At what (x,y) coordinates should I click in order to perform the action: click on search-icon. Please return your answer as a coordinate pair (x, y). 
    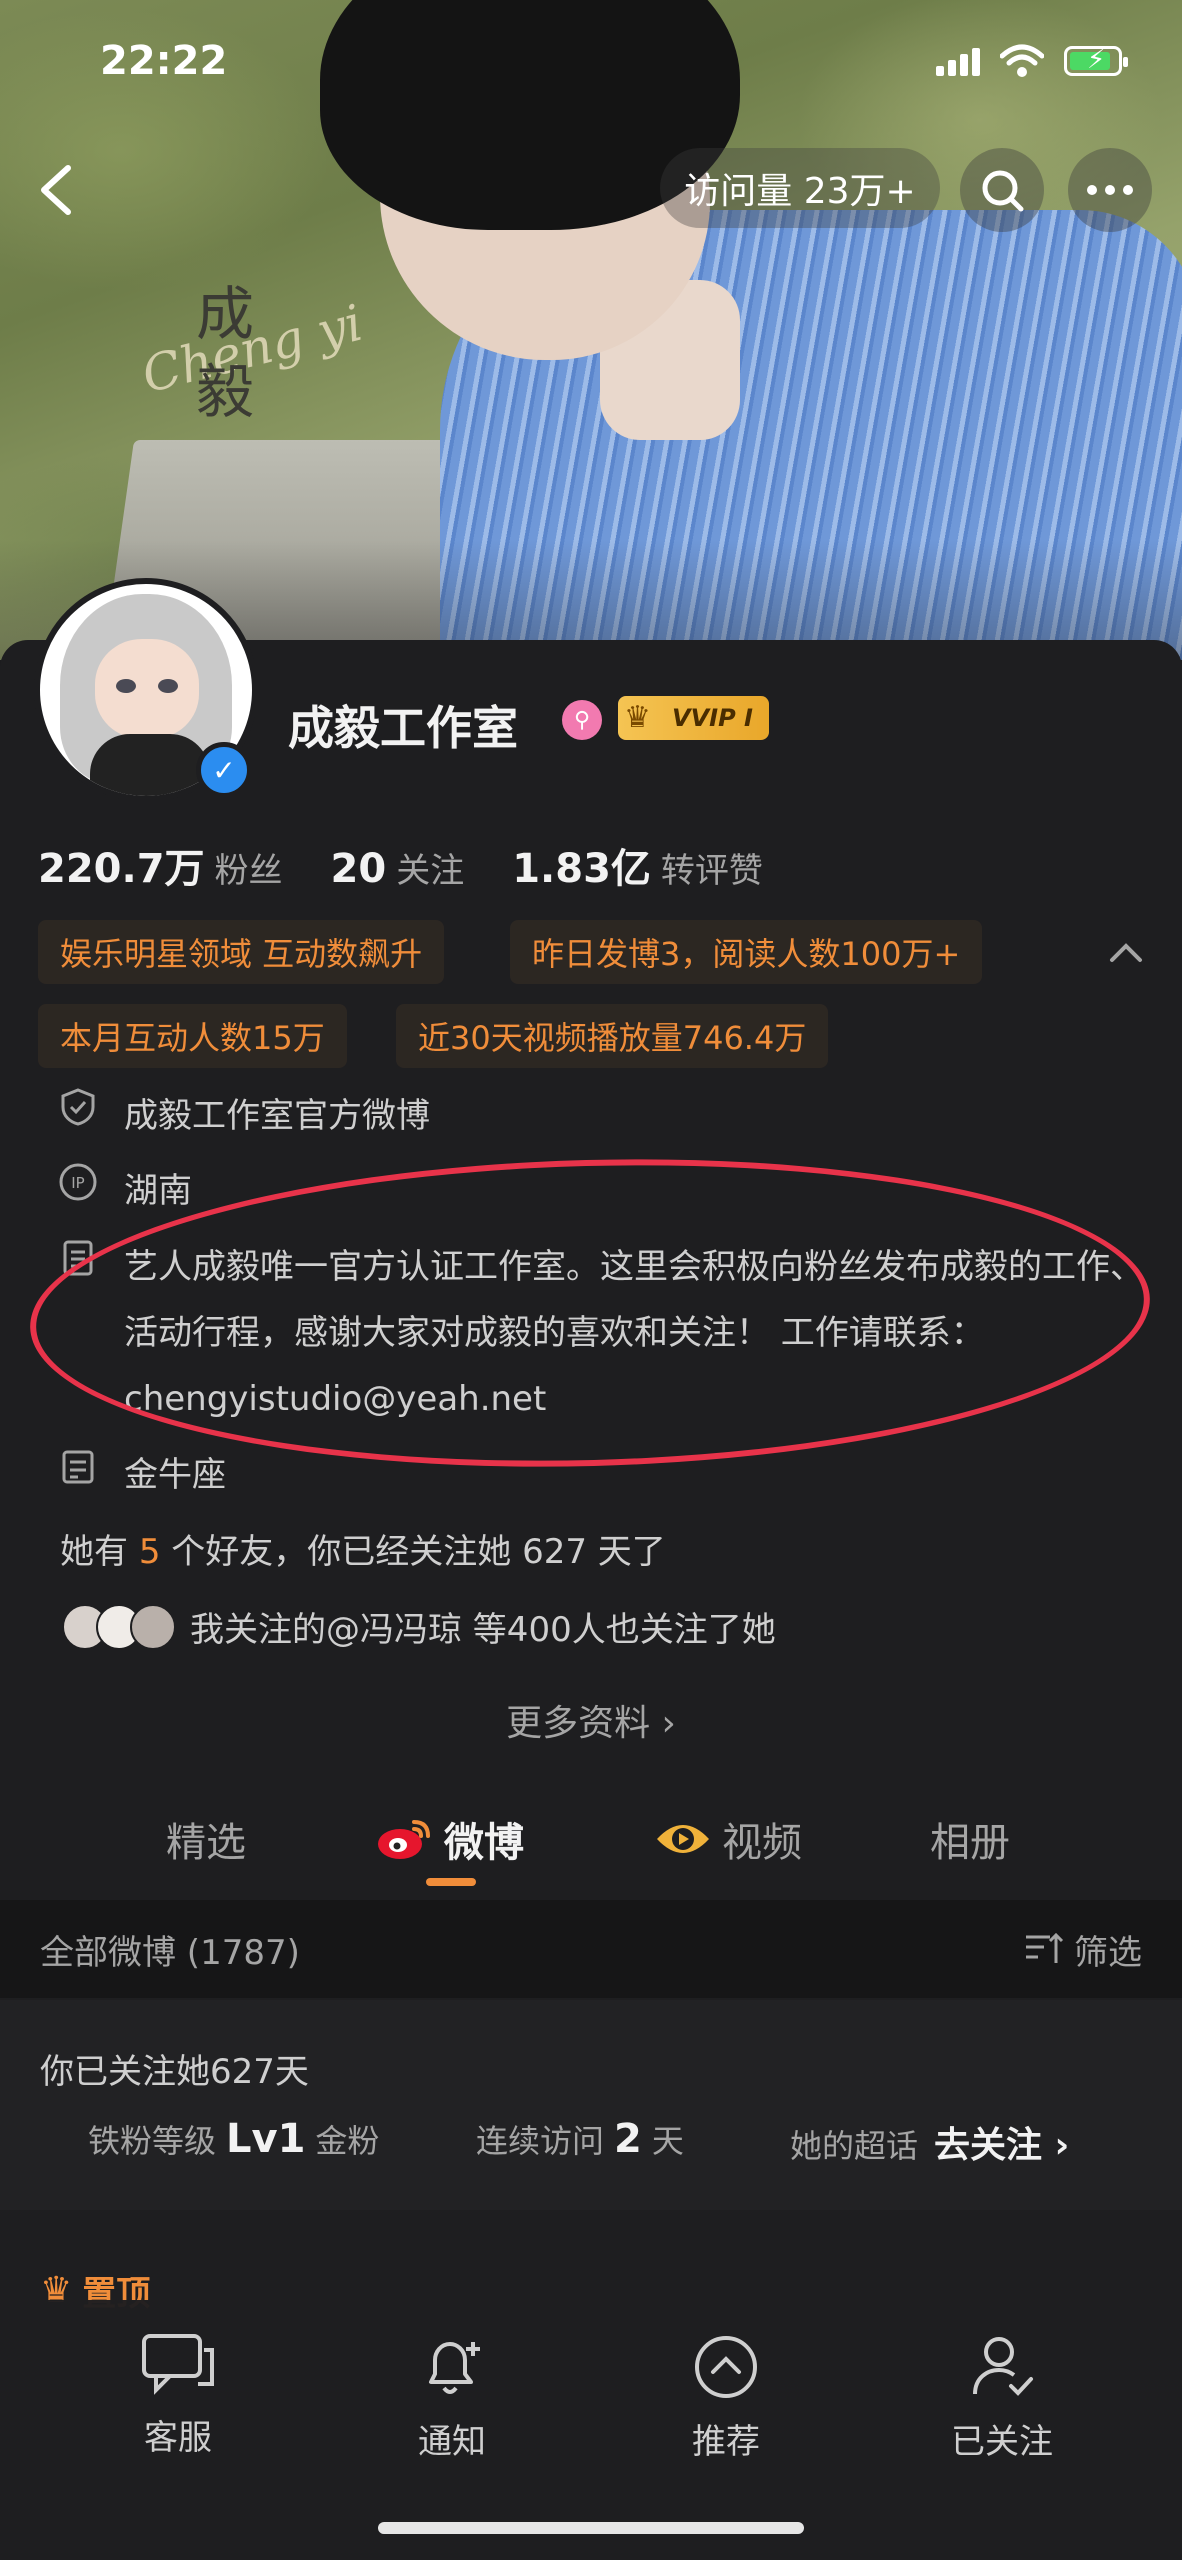
    Looking at the image, I should click on (1003, 191).